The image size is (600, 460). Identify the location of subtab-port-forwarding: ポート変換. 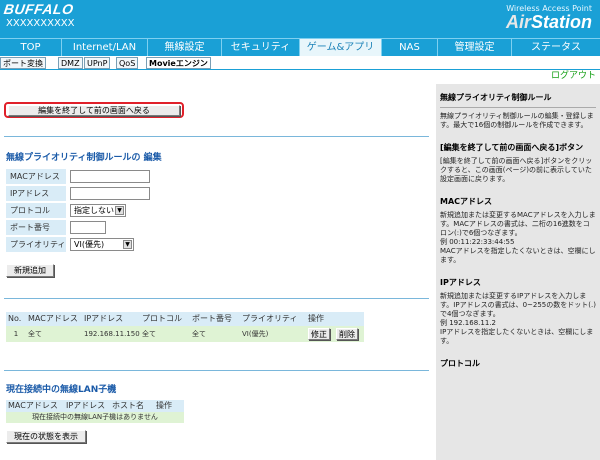
(23, 63).